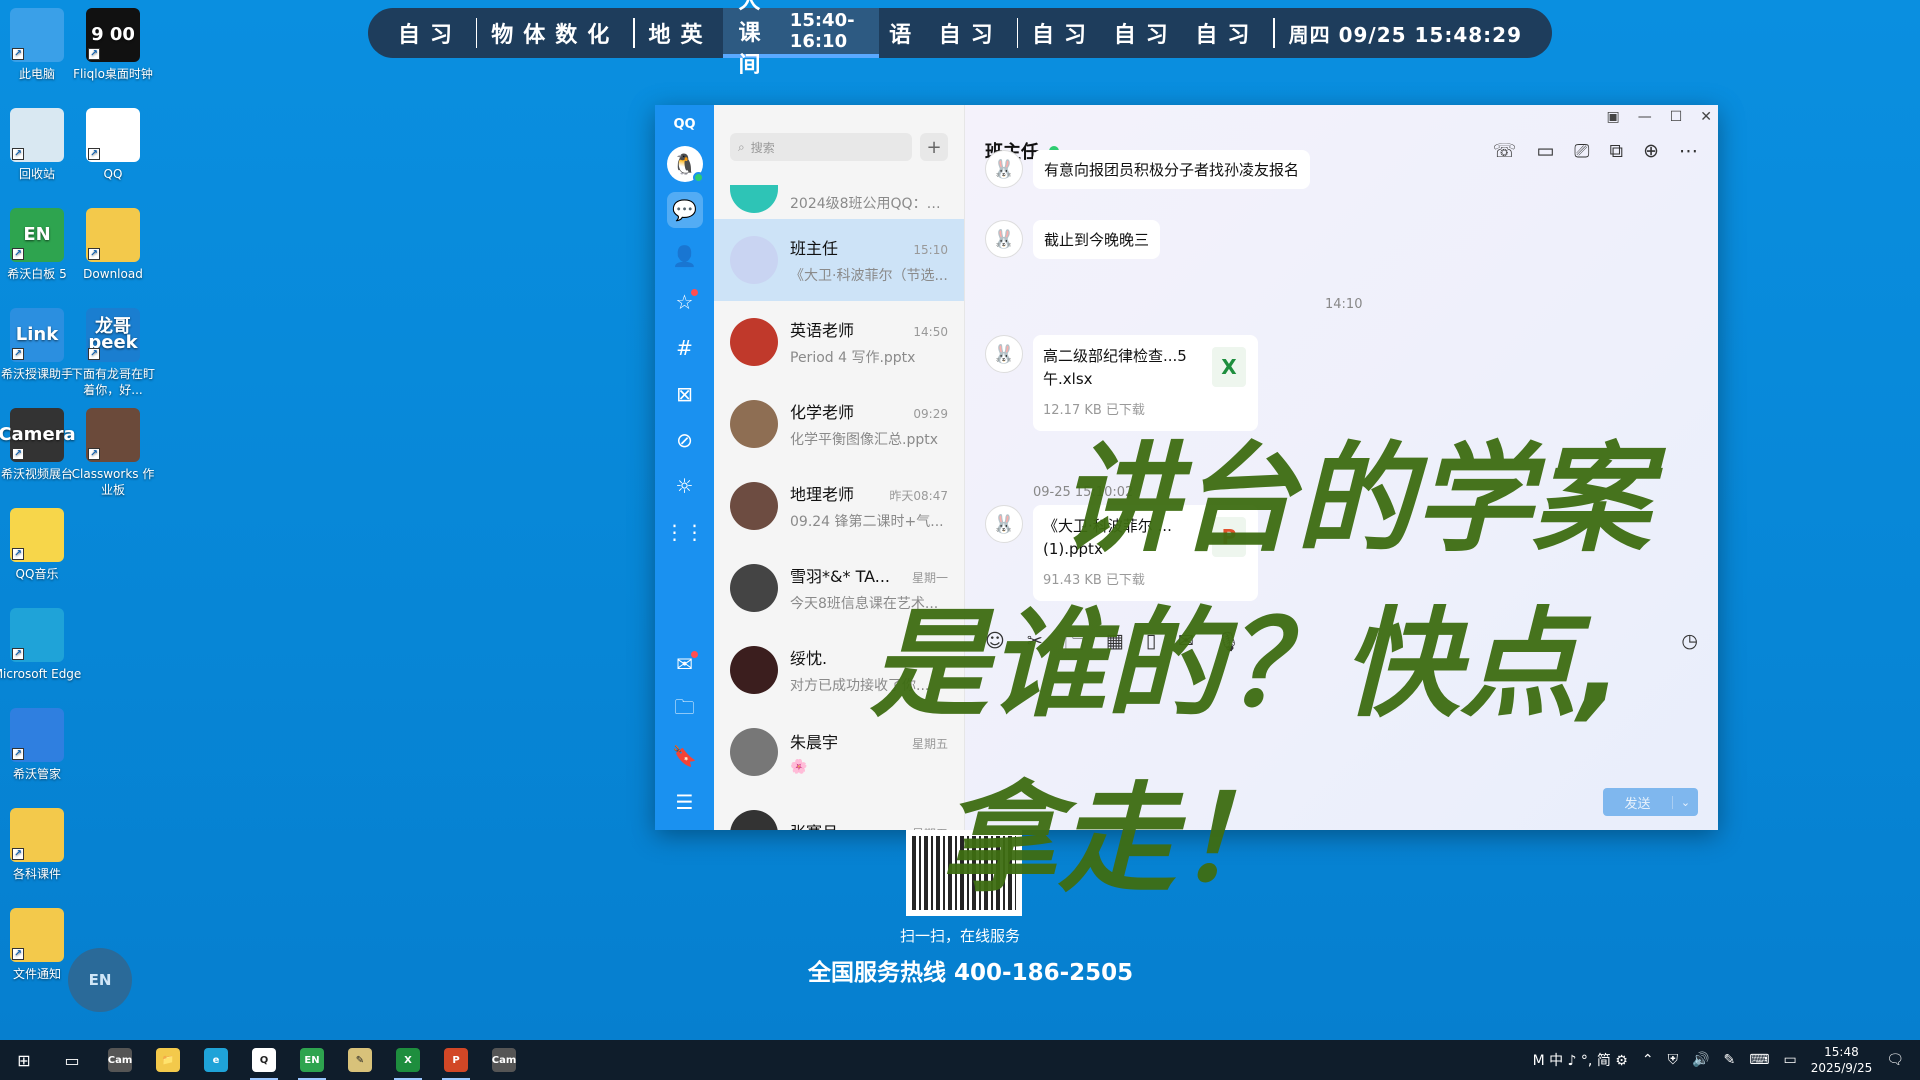  What do you see at coordinates (694, 292) in the screenshot?
I see `unread-dot` at bounding box center [694, 292].